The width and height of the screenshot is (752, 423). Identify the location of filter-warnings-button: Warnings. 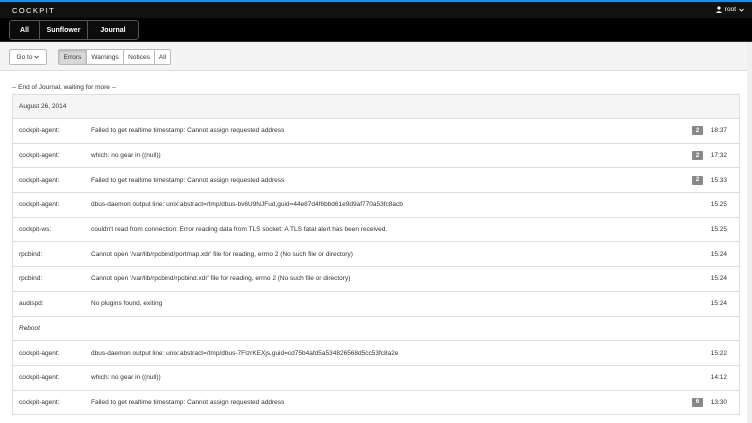
(105, 57).